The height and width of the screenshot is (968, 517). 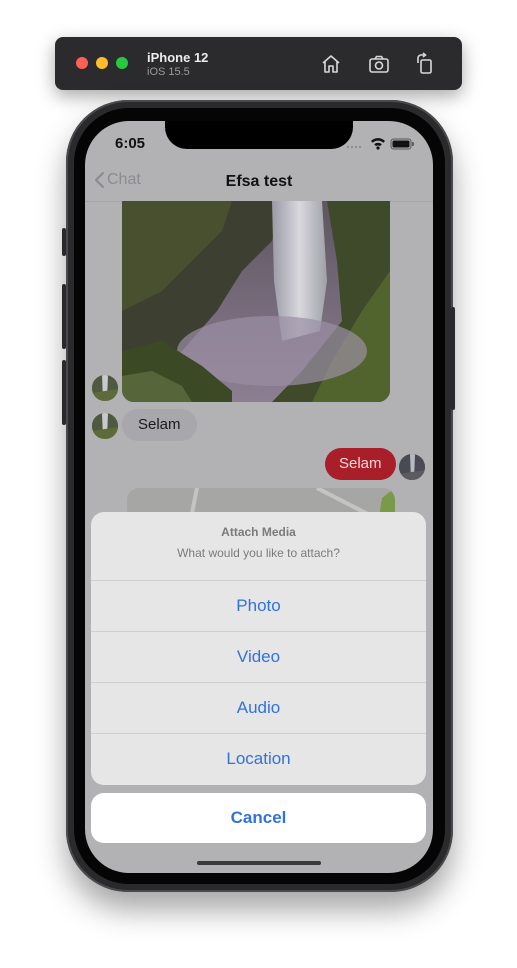 What do you see at coordinates (258, 759) in the screenshot?
I see `location-option: Location` at bounding box center [258, 759].